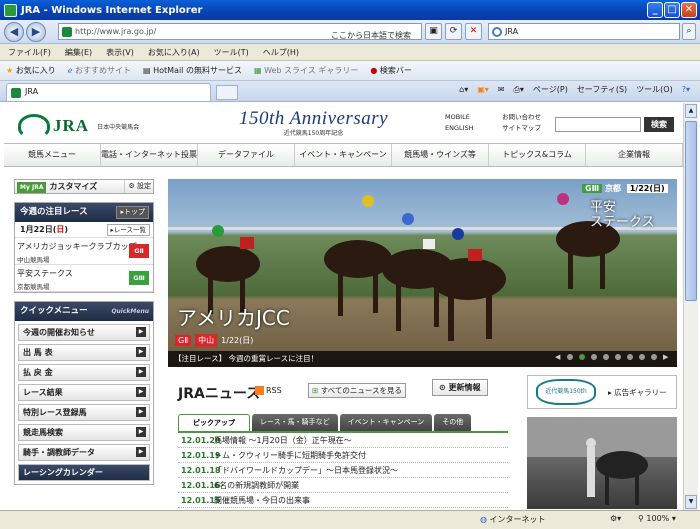  I want to click on minimize-button: _, so click(655, 10).